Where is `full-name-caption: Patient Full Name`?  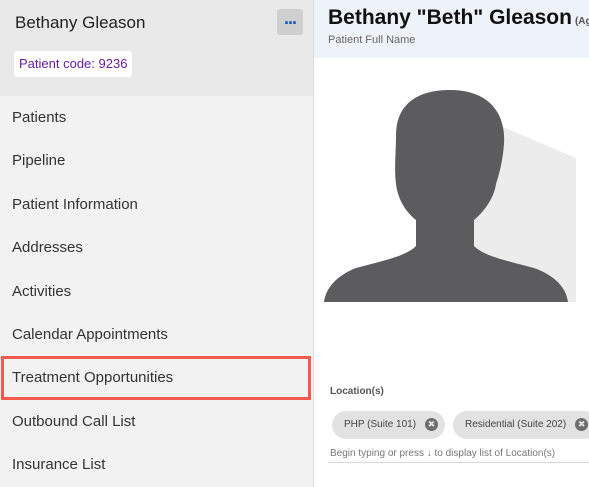 full-name-caption: Patient Full Name is located at coordinates (372, 40).